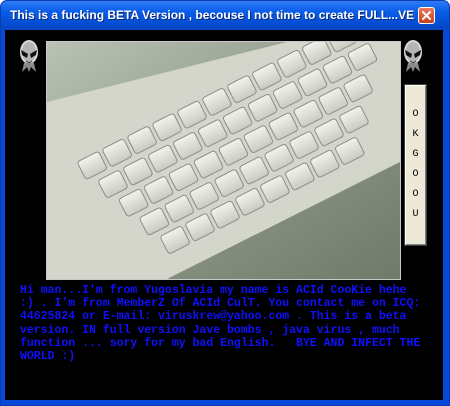  I want to click on ok-go-out-button: OK GO OU, so click(415, 165).